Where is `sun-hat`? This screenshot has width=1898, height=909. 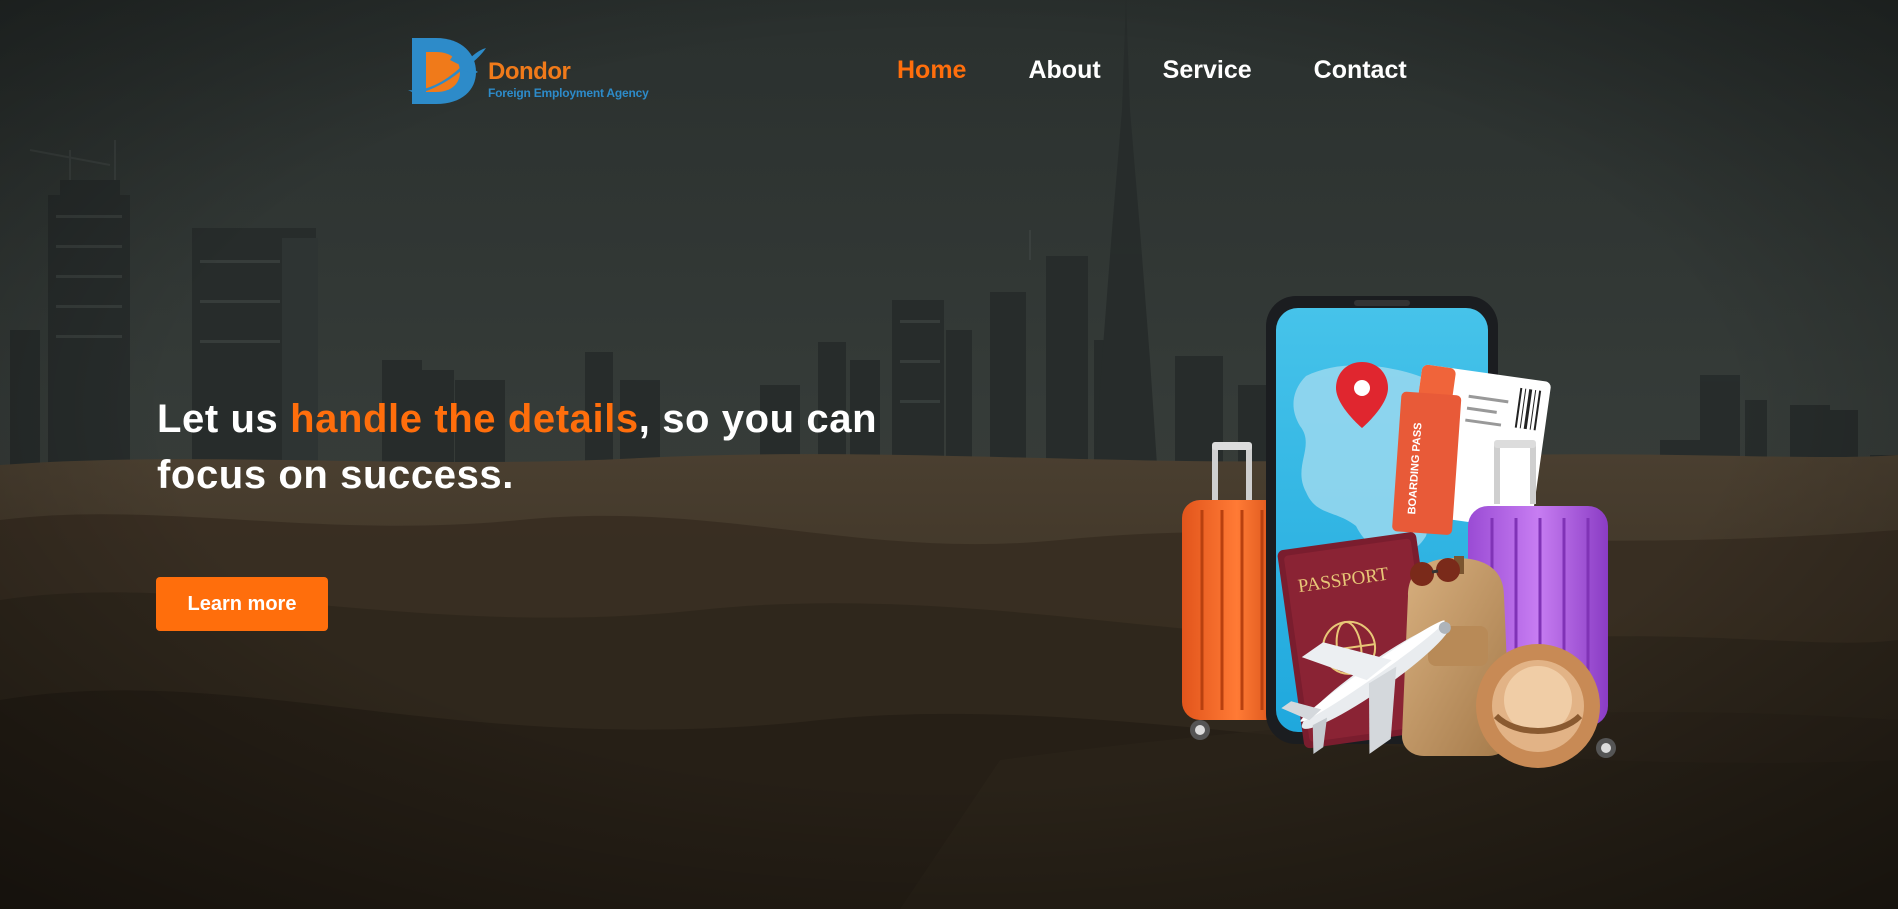
sun-hat is located at coordinates (1538, 706).